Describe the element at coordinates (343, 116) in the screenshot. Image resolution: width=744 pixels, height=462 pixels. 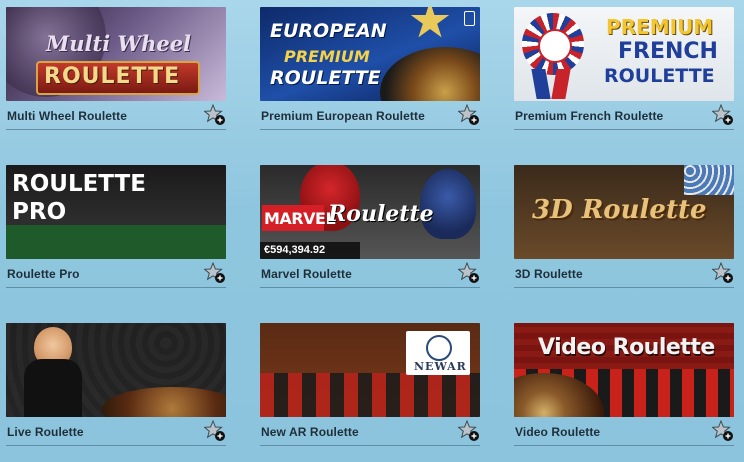
I see `game-title: Premium European Roulette` at that location.